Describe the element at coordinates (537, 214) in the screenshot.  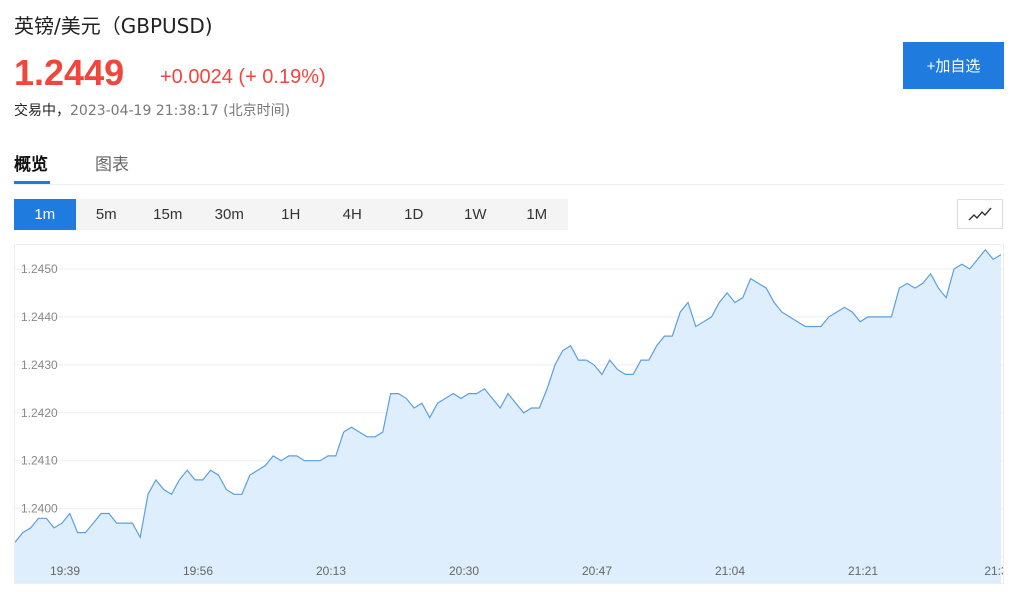
I see `period-1mo: 1M` at that location.